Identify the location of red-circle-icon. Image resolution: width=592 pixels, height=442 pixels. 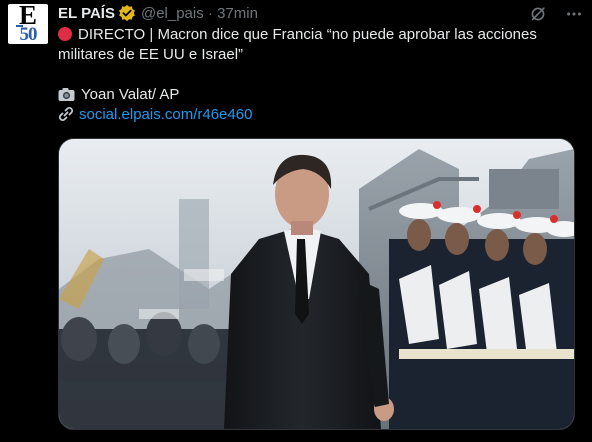
(65, 34).